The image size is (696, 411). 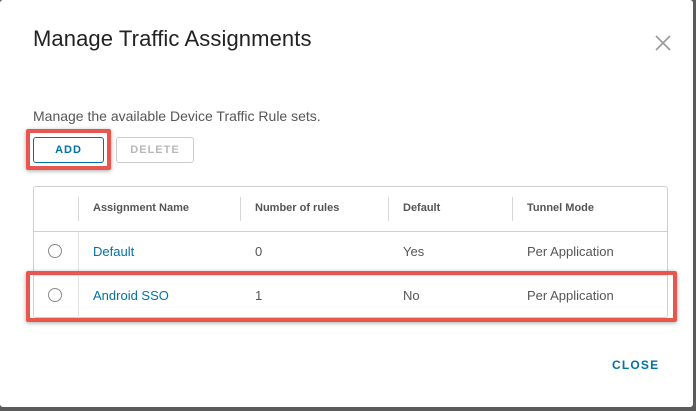 What do you see at coordinates (155, 150) in the screenshot?
I see `delete-button: DELETE` at bounding box center [155, 150].